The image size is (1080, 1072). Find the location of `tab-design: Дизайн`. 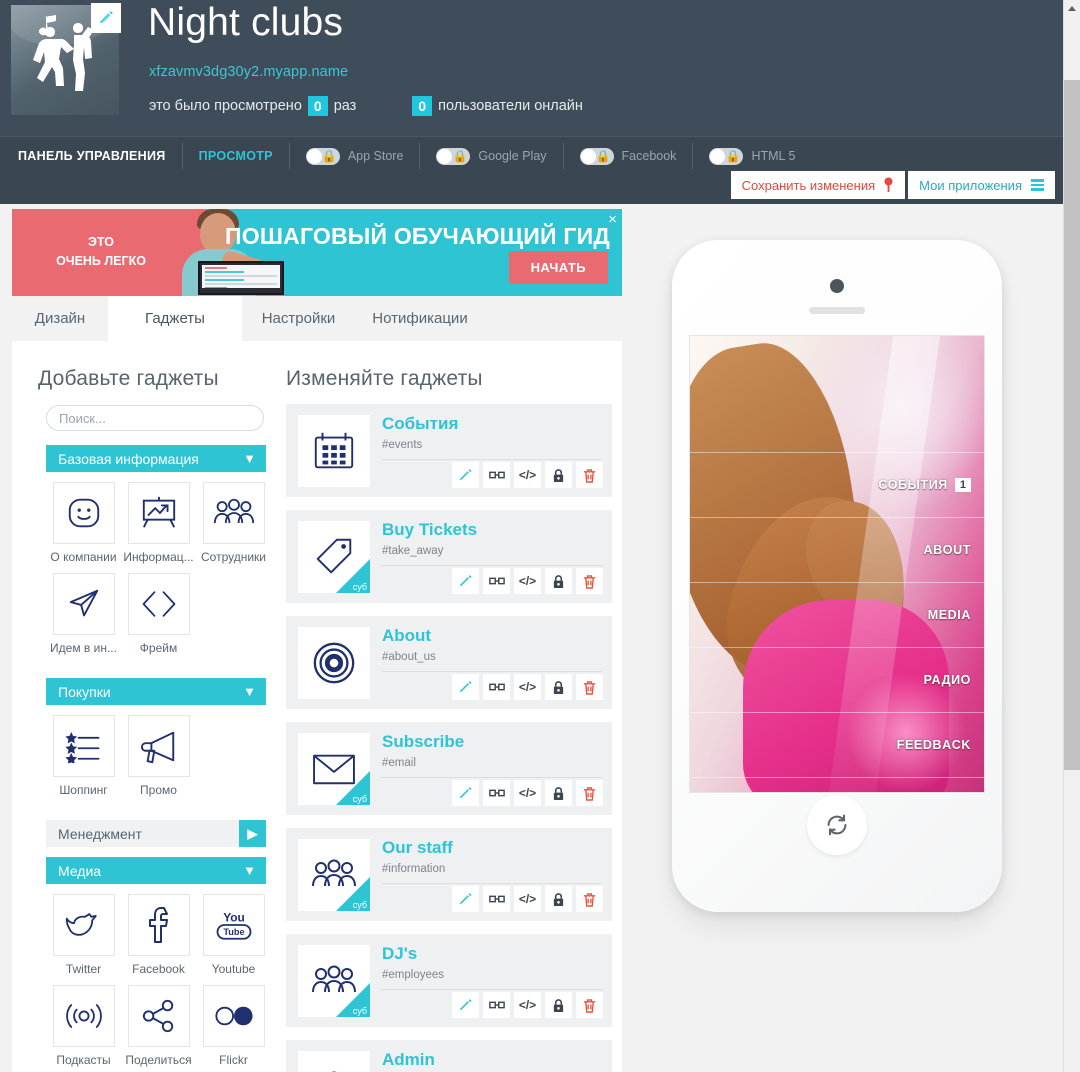

tab-design: Дизайн is located at coordinates (60, 318).